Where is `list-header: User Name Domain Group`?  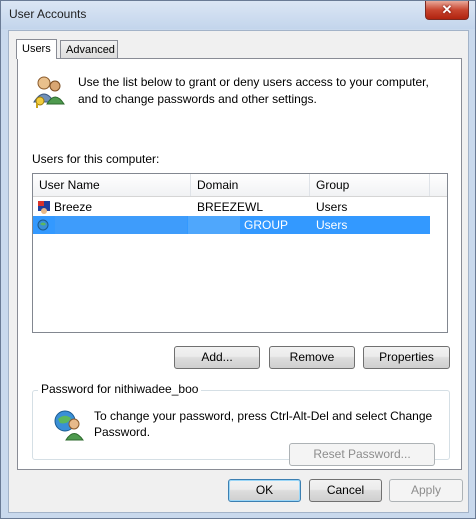
list-header: User Name Domain Group is located at coordinates (240, 185).